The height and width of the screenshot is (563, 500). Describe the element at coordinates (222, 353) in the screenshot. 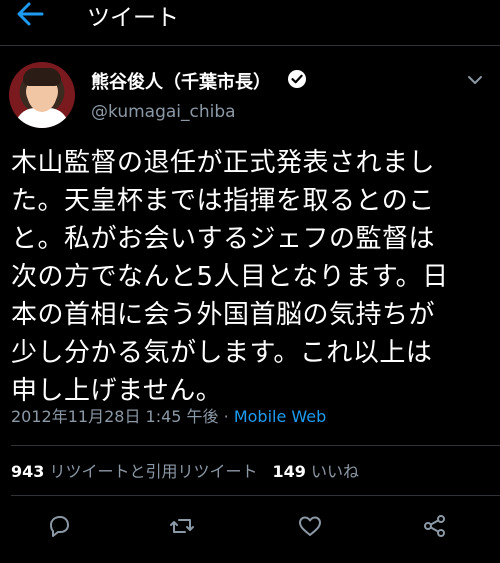

I see `tweet-line: 少し分かる気がします。これ以上は` at that location.